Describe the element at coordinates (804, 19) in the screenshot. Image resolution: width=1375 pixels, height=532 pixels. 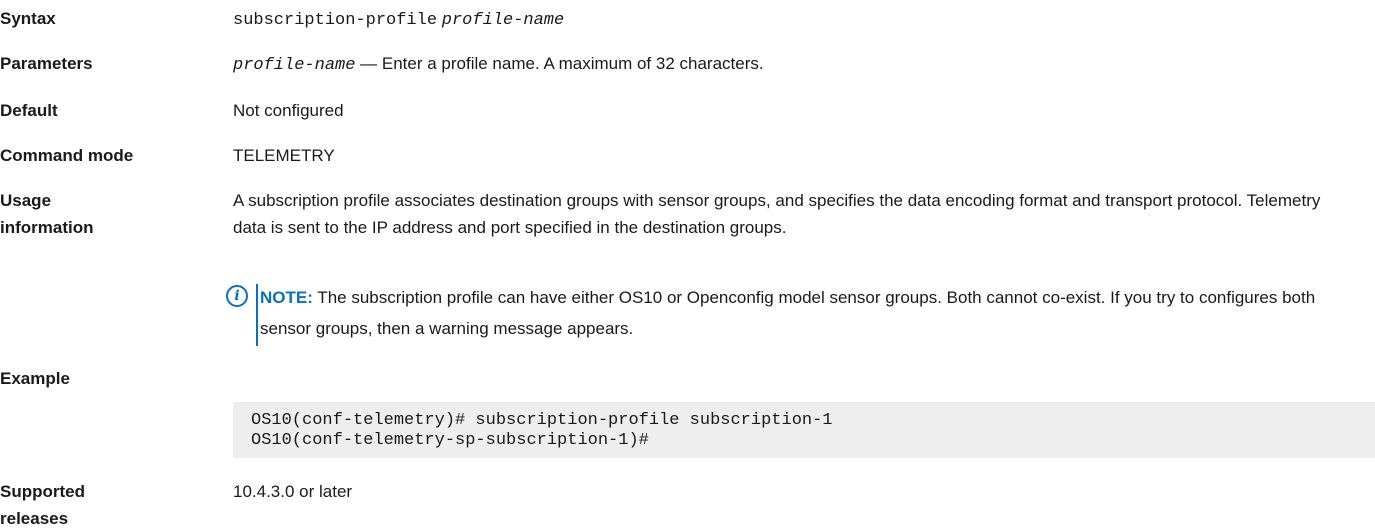
I see `syntax-content: subscription-profile profile-name` at that location.